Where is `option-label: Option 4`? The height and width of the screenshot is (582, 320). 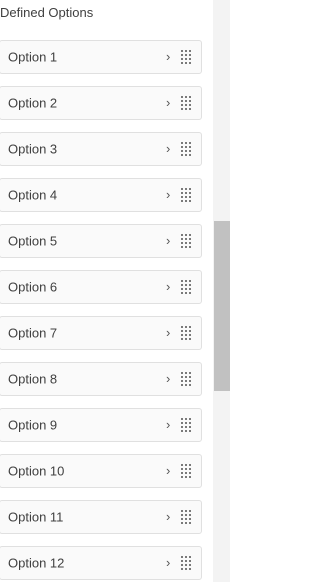
option-label: Option 4 is located at coordinates (33, 195).